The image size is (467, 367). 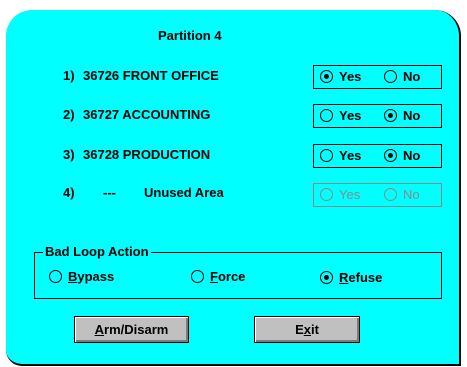 What do you see at coordinates (91, 276) in the screenshot?
I see `bypass-label: Bypass` at bounding box center [91, 276].